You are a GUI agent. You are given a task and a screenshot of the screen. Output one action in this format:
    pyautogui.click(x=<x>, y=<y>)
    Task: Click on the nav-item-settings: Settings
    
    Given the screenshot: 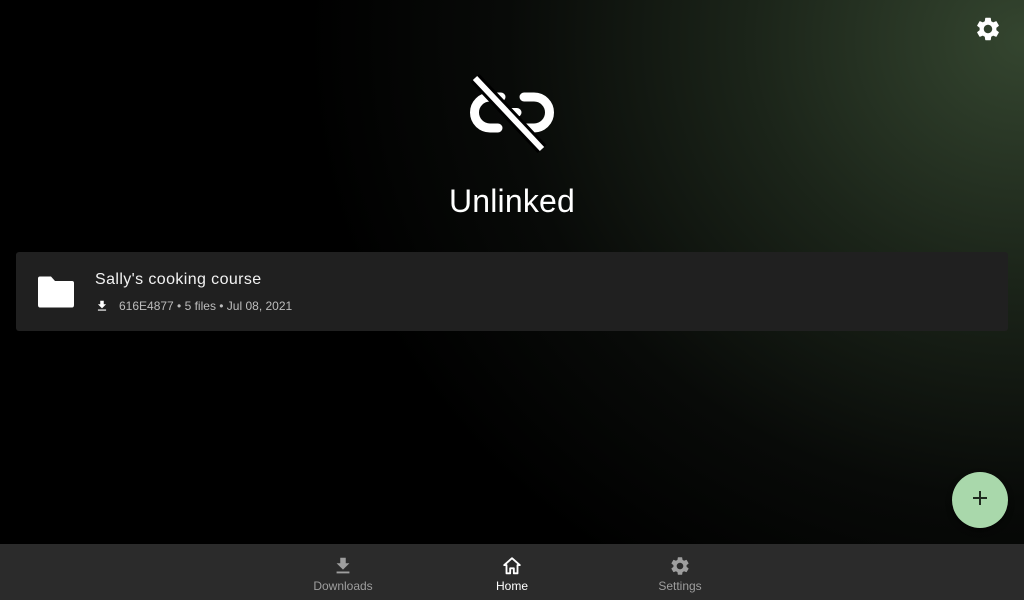 What is the action you would take?
    pyautogui.click(x=680, y=572)
    